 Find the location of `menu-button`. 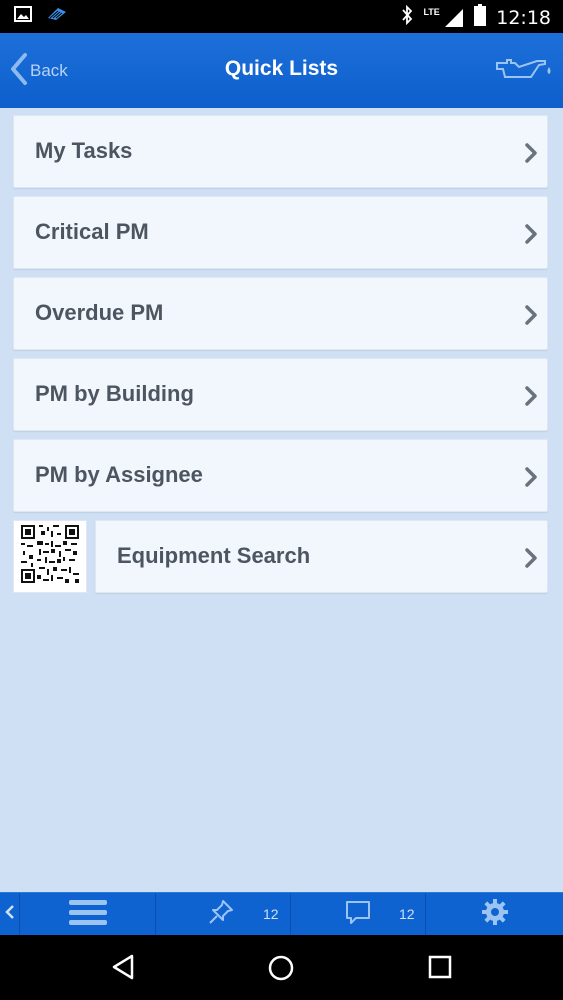

menu-button is located at coordinates (88, 914).